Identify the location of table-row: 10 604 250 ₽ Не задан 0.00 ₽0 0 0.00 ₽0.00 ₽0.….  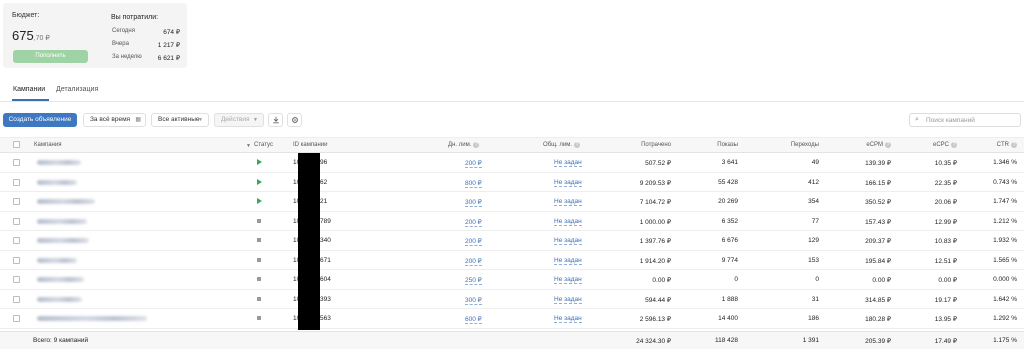
(512, 280).